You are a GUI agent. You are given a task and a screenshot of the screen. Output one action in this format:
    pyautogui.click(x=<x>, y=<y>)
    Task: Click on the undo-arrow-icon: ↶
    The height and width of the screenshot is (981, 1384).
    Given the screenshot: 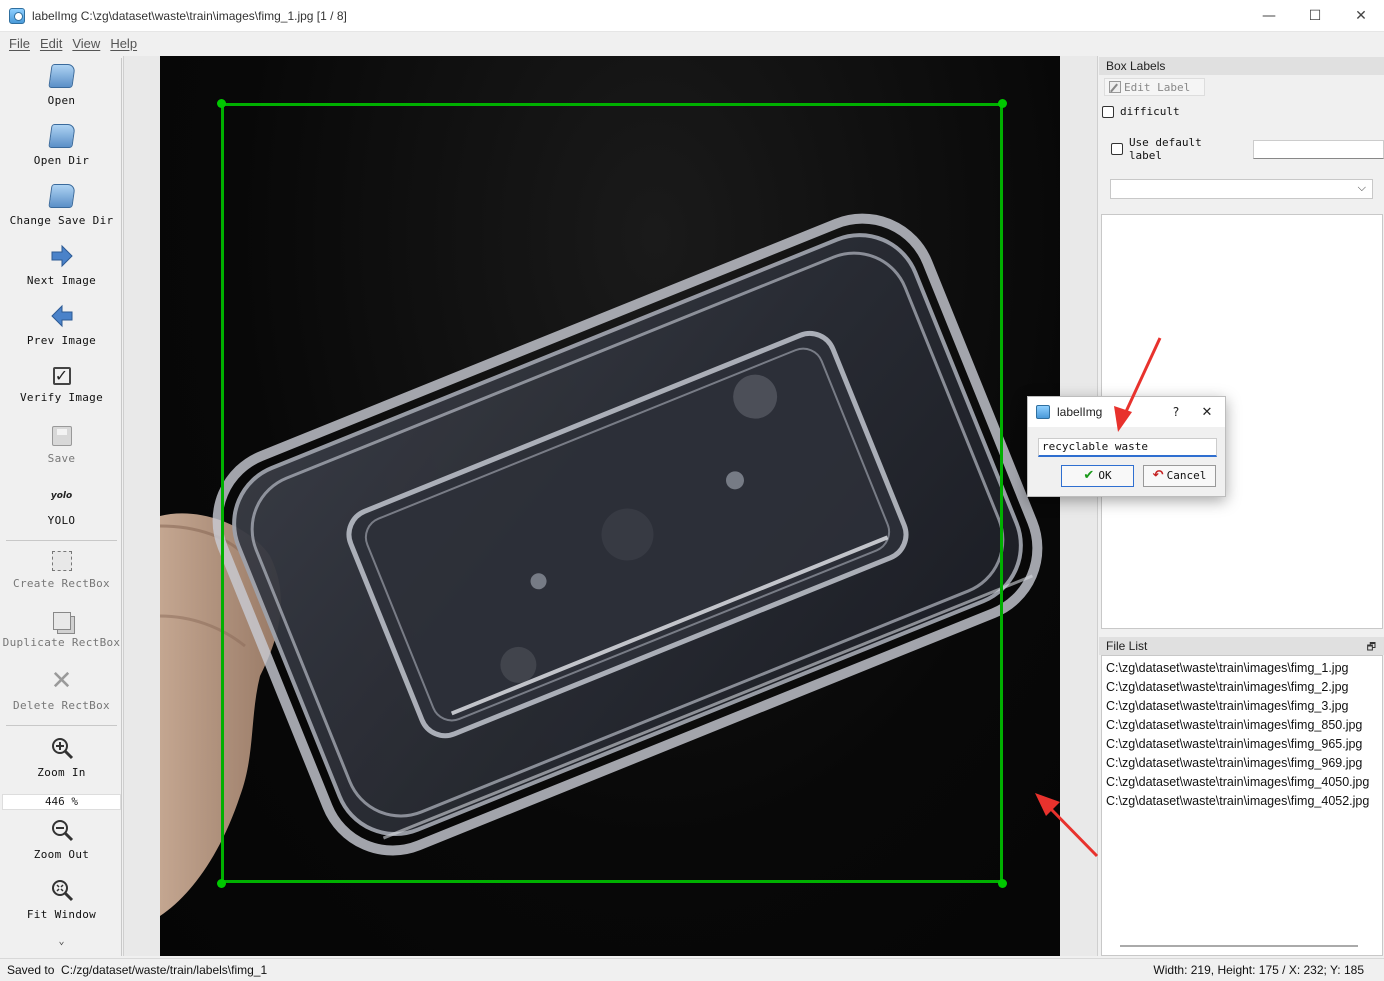 What is the action you would take?
    pyautogui.click(x=1158, y=475)
    